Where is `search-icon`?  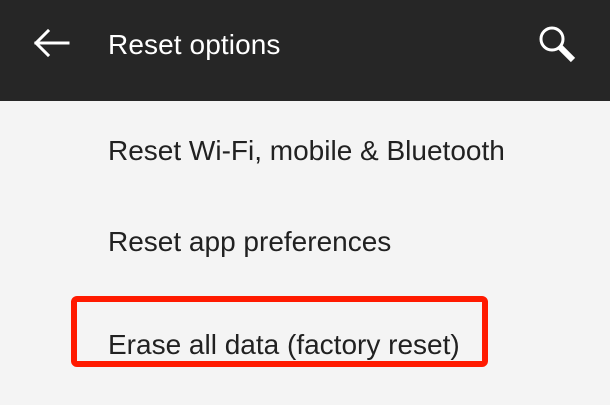
search-icon is located at coordinates (560, 46).